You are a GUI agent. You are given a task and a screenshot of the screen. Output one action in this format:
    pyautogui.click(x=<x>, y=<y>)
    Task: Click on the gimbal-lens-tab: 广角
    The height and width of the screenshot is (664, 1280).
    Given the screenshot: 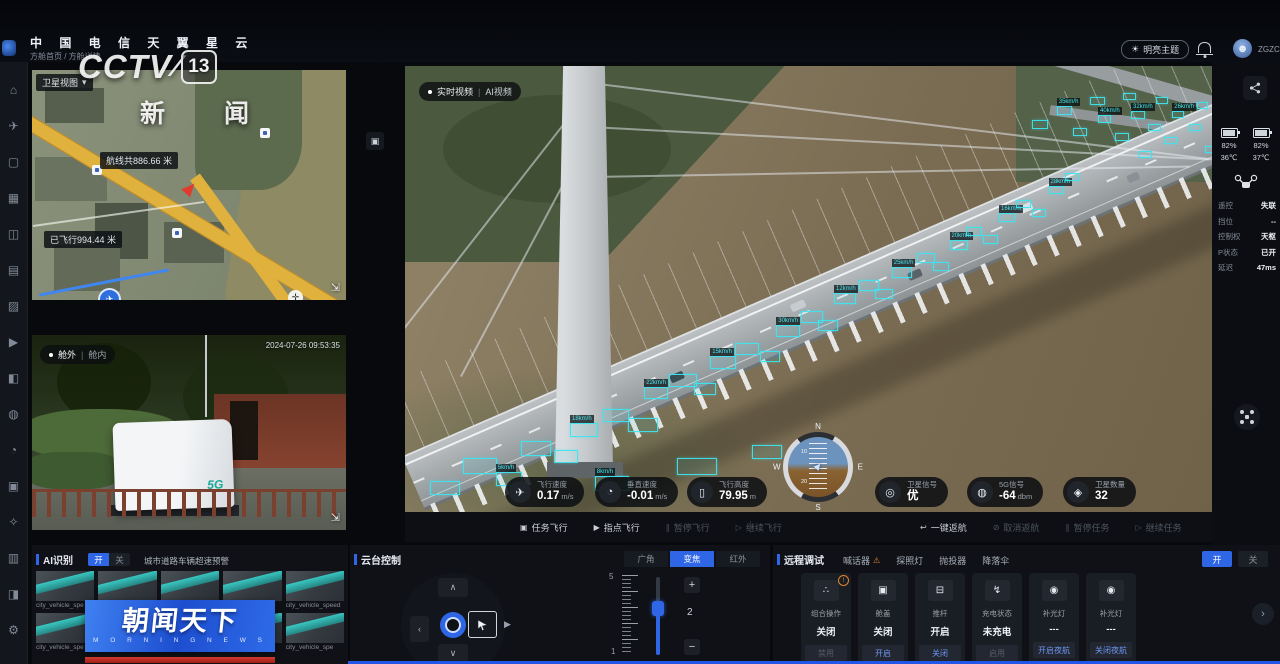 What is the action you would take?
    pyautogui.click(x=646, y=559)
    